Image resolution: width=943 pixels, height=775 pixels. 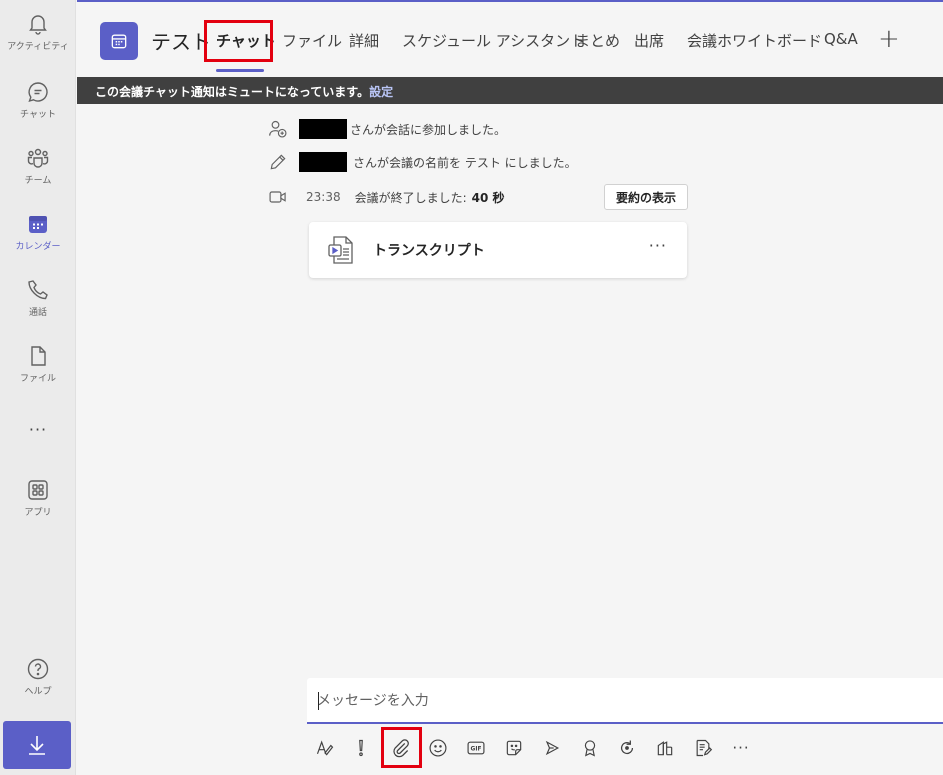 I want to click on compose-box, so click(x=625, y=701).